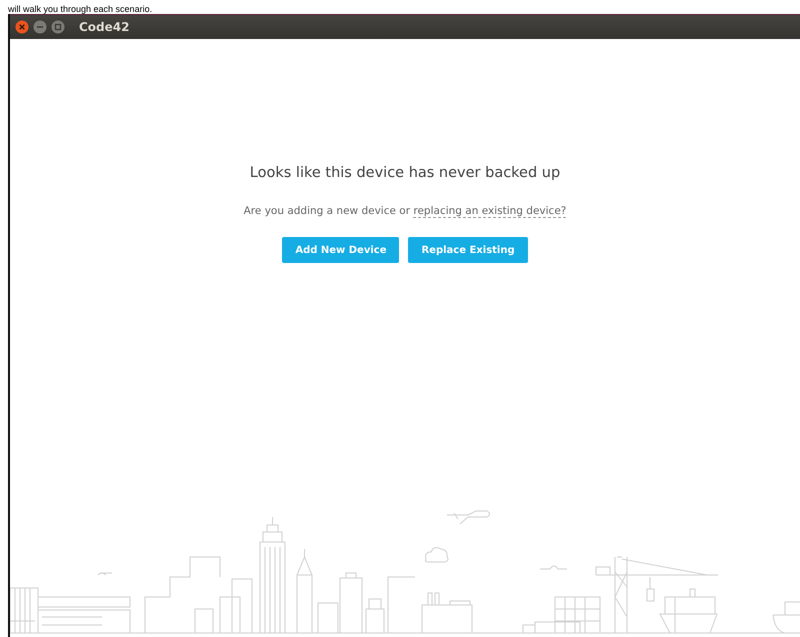  What do you see at coordinates (489, 211) in the screenshot?
I see `replace-device-link: replacing an existing device?` at bounding box center [489, 211].